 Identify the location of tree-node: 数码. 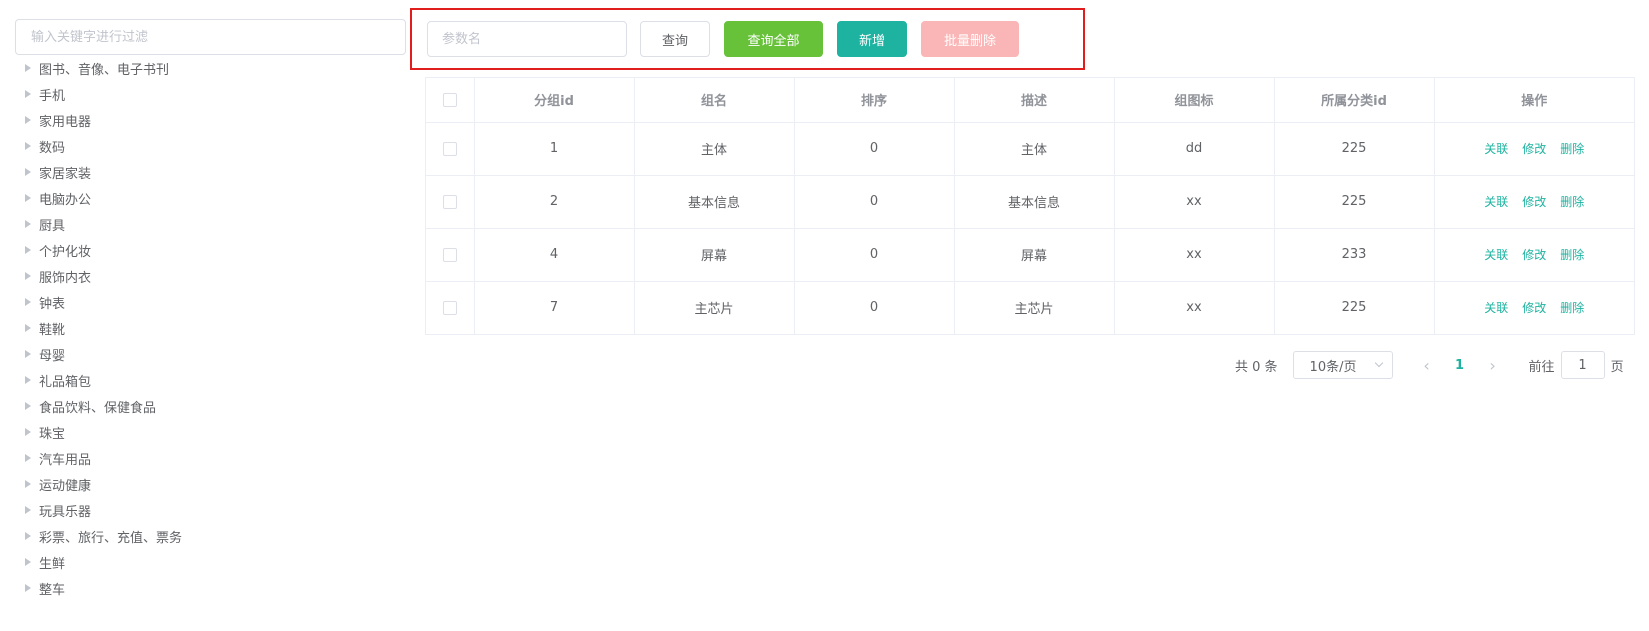
(210, 146).